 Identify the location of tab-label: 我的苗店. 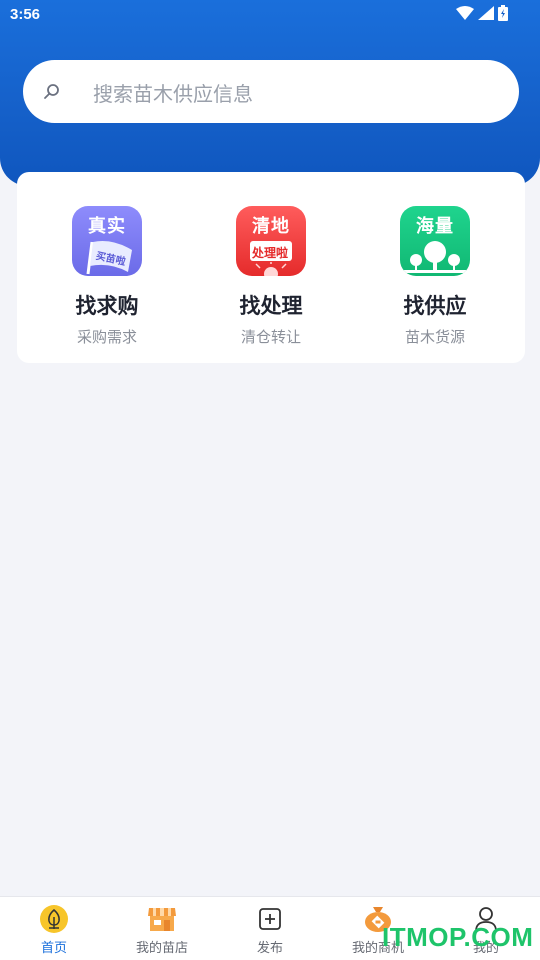
(161, 948).